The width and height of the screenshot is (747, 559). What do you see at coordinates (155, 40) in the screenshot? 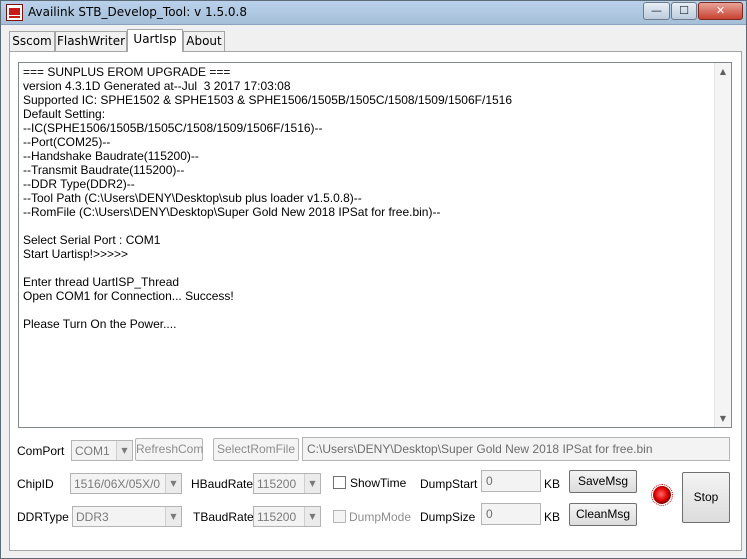
I see `tab-uartisp: UartIsp` at bounding box center [155, 40].